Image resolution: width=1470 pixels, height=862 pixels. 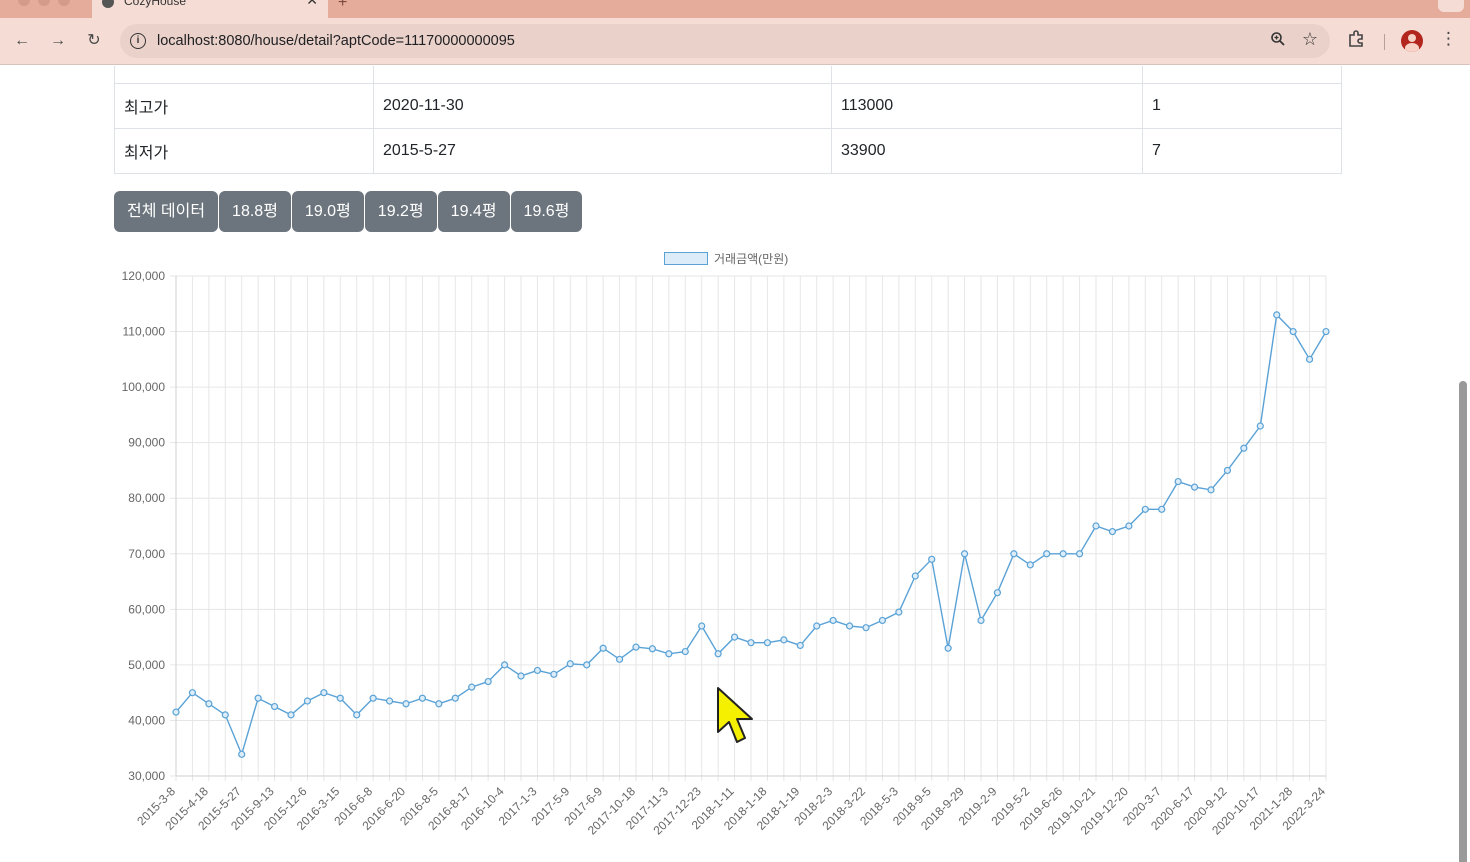 What do you see at coordinates (146, 665) in the screenshot?
I see `y-tick-label: 50,000` at bounding box center [146, 665].